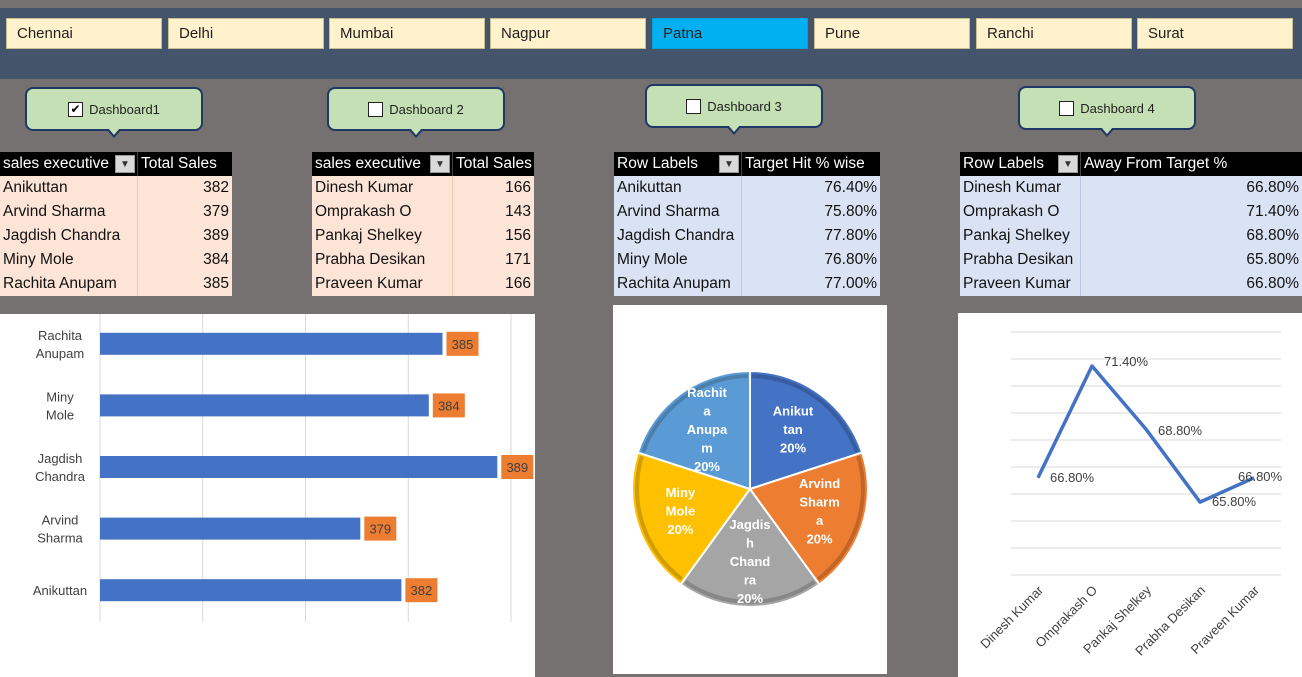 This screenshot has width=1302, height=677. What do you see at coordinates (1191, 212) in the screenshot?
I see `value-cell: 71.40%` at bounding box center [1191, 212].